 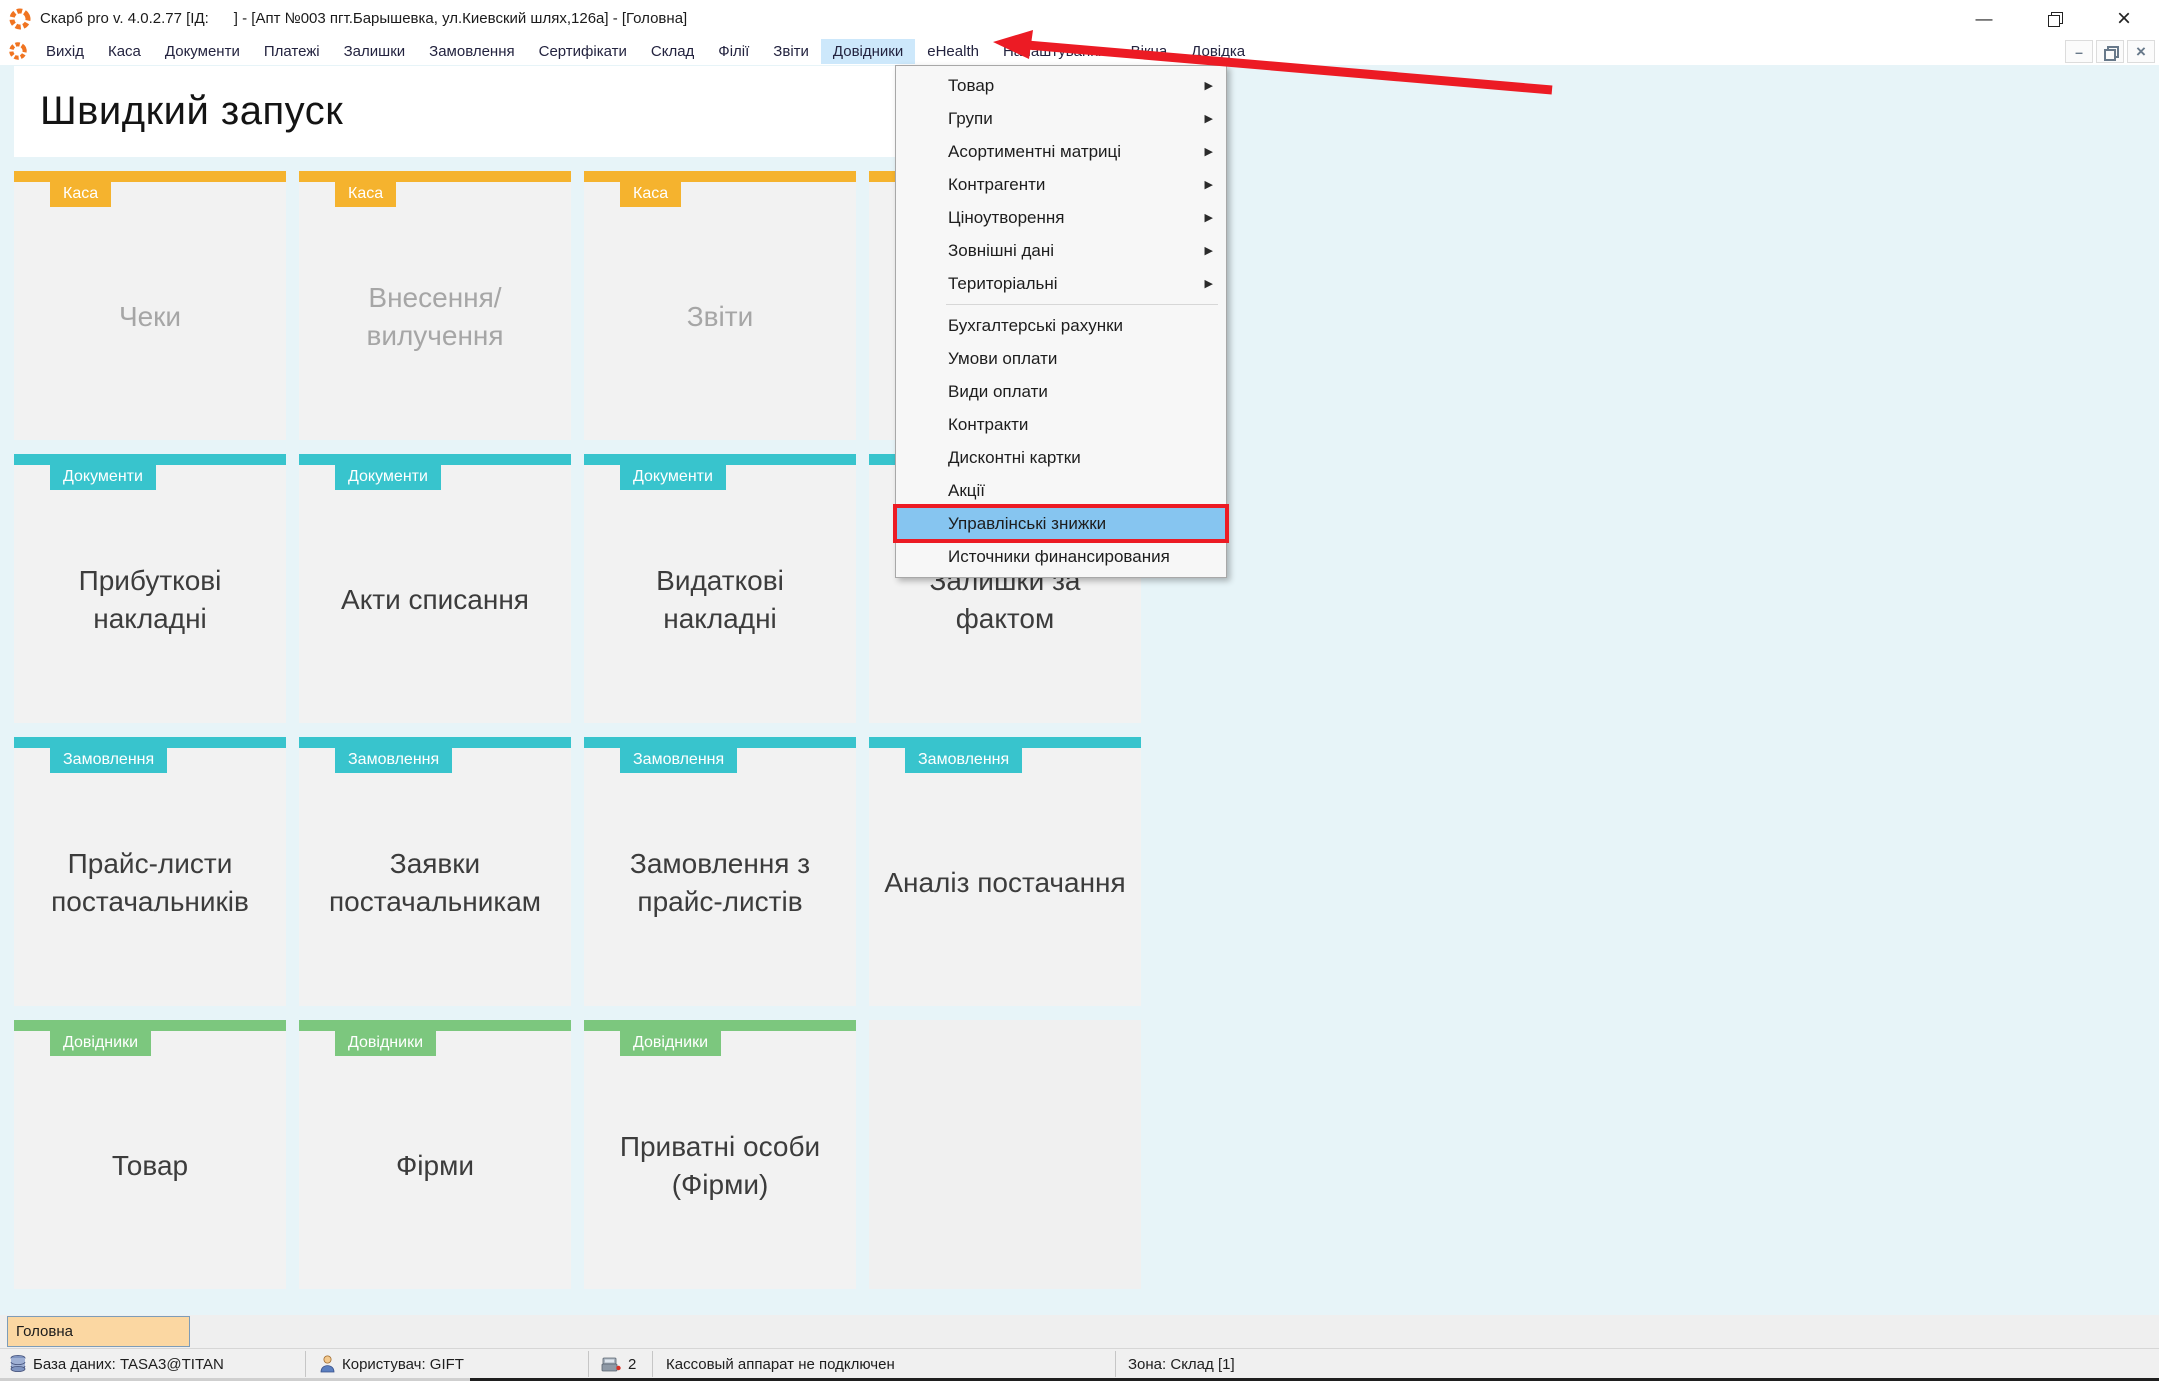 I want to click on restore-icon, so click(x=2055, y=19).